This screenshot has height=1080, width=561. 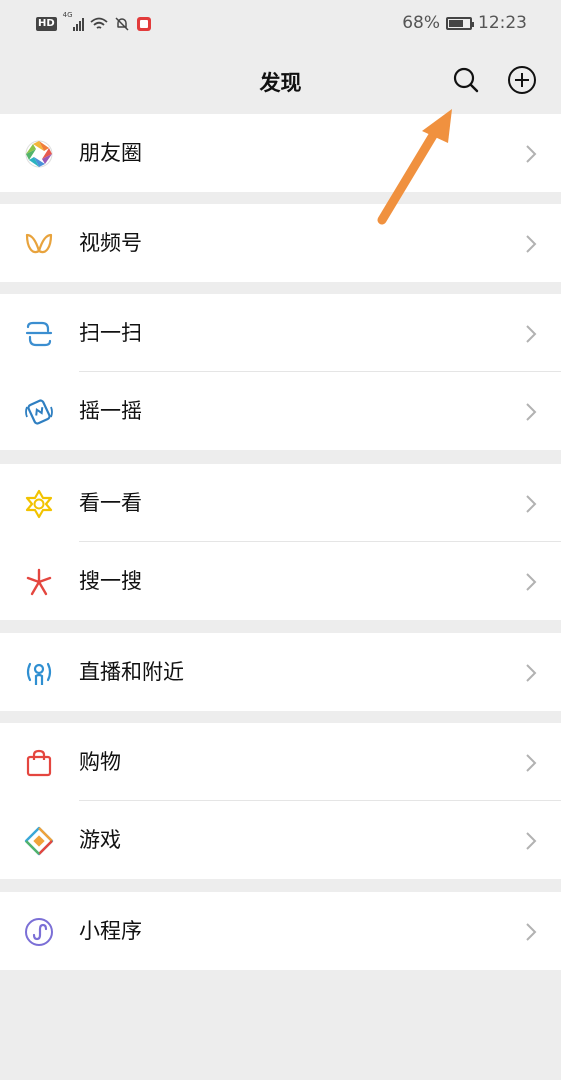 I want to click on menu-item-label: 看一看, so click(x=110, y=503).